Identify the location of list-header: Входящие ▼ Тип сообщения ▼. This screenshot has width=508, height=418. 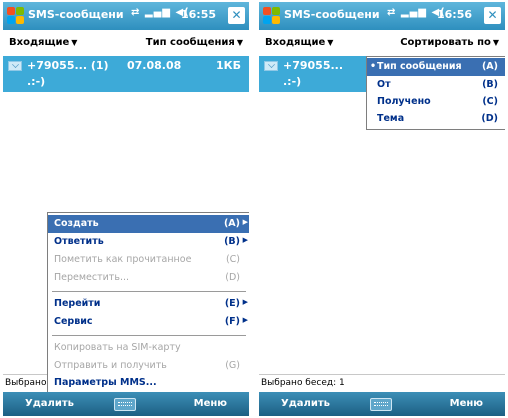
(126, 43).